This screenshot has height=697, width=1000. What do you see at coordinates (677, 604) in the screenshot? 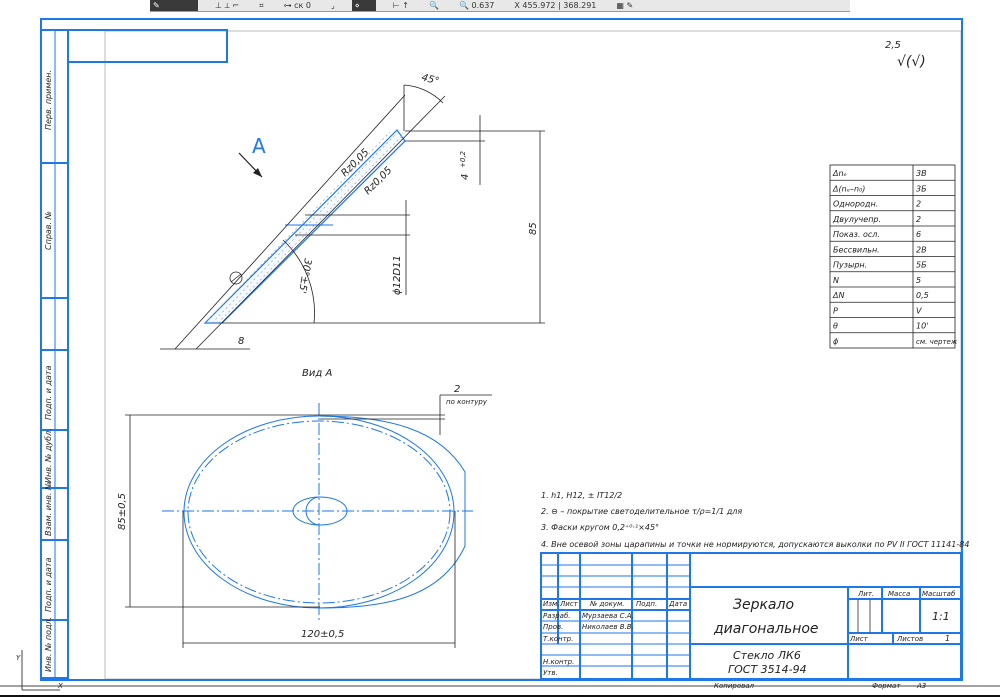
I see `col-date: Дата` at bounding box center [677, 604].